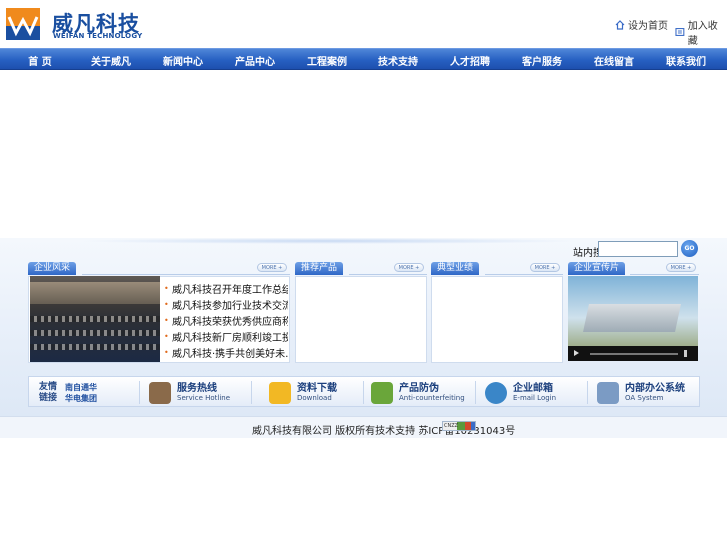 This screenshot has width=727, height=545. I want to click on brand-name-english: WEIFAN TECHNOLOGY, so click(98, 36).